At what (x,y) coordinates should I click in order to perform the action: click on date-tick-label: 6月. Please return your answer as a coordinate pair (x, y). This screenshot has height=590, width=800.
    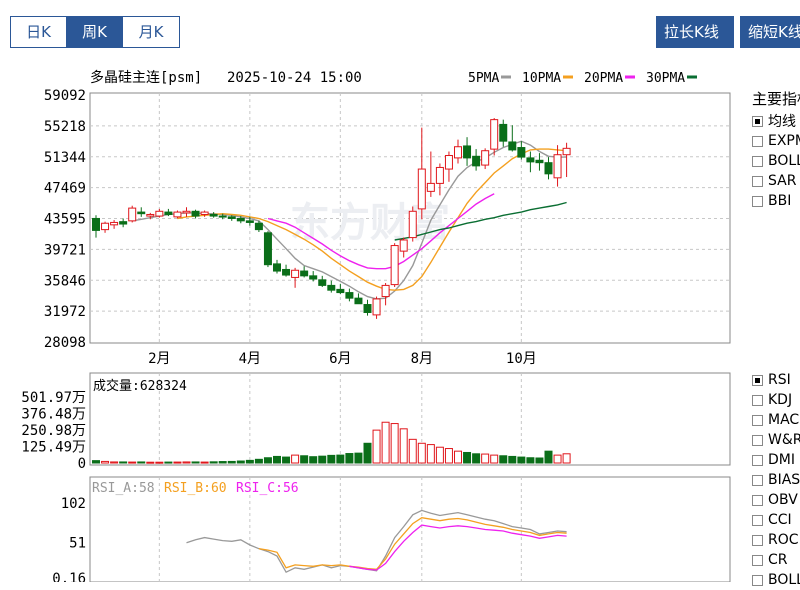
    Looking at the image, I should click on (340, 359).